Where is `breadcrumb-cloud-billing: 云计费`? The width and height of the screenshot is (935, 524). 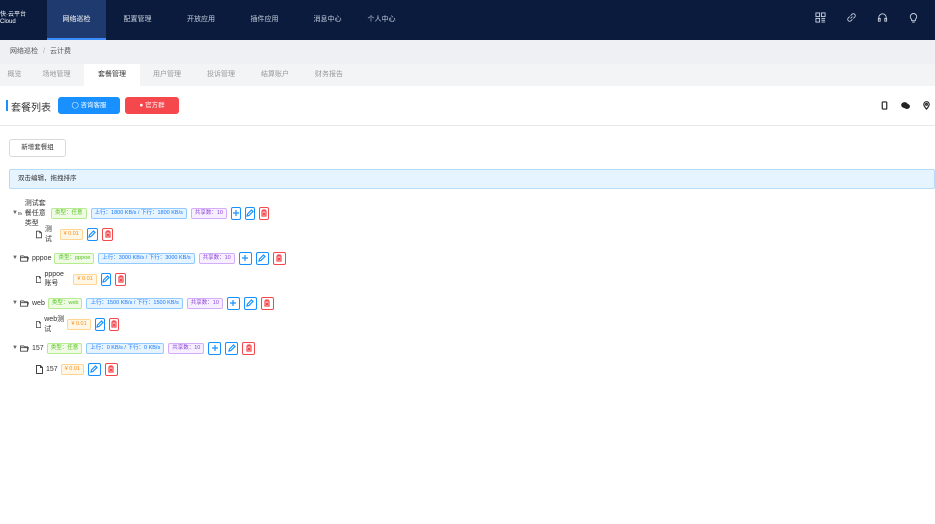 breadcrumb-cloud-billing: 云计费 is located at coordinates (60, 51).